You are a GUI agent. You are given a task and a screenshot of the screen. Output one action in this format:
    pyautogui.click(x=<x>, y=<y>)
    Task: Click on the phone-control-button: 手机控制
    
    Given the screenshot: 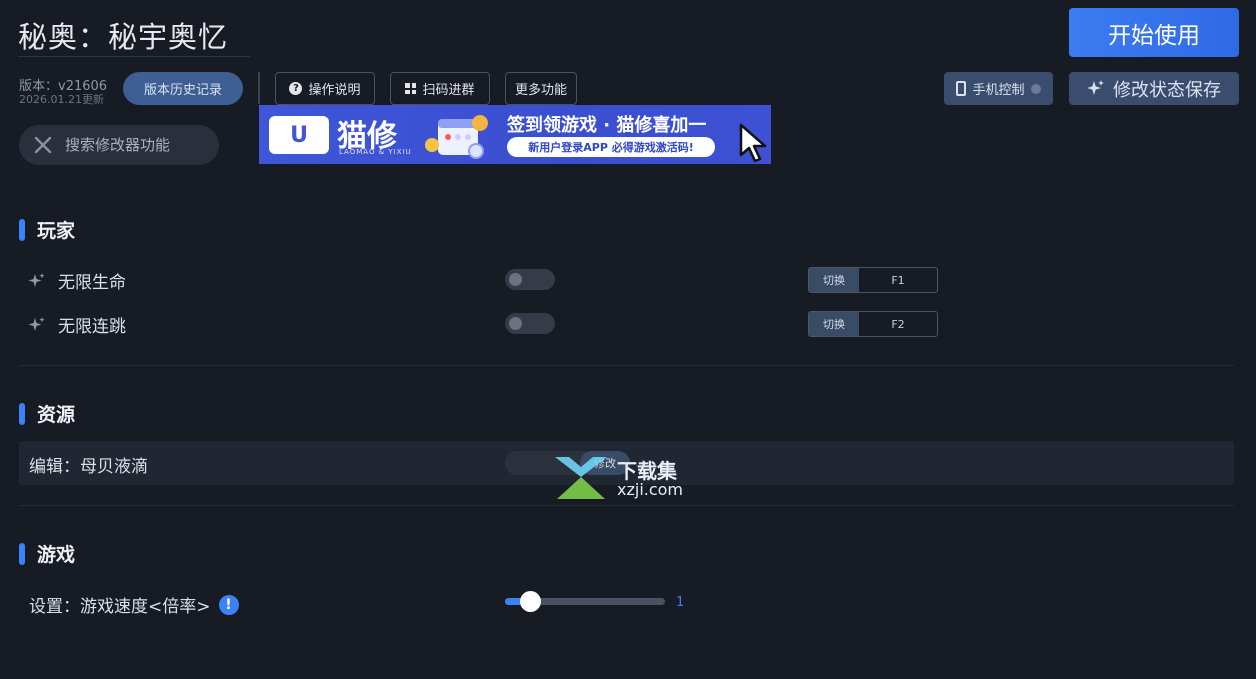 What is the action you would take?
    pyautogui.click(x=998, y=88)
    